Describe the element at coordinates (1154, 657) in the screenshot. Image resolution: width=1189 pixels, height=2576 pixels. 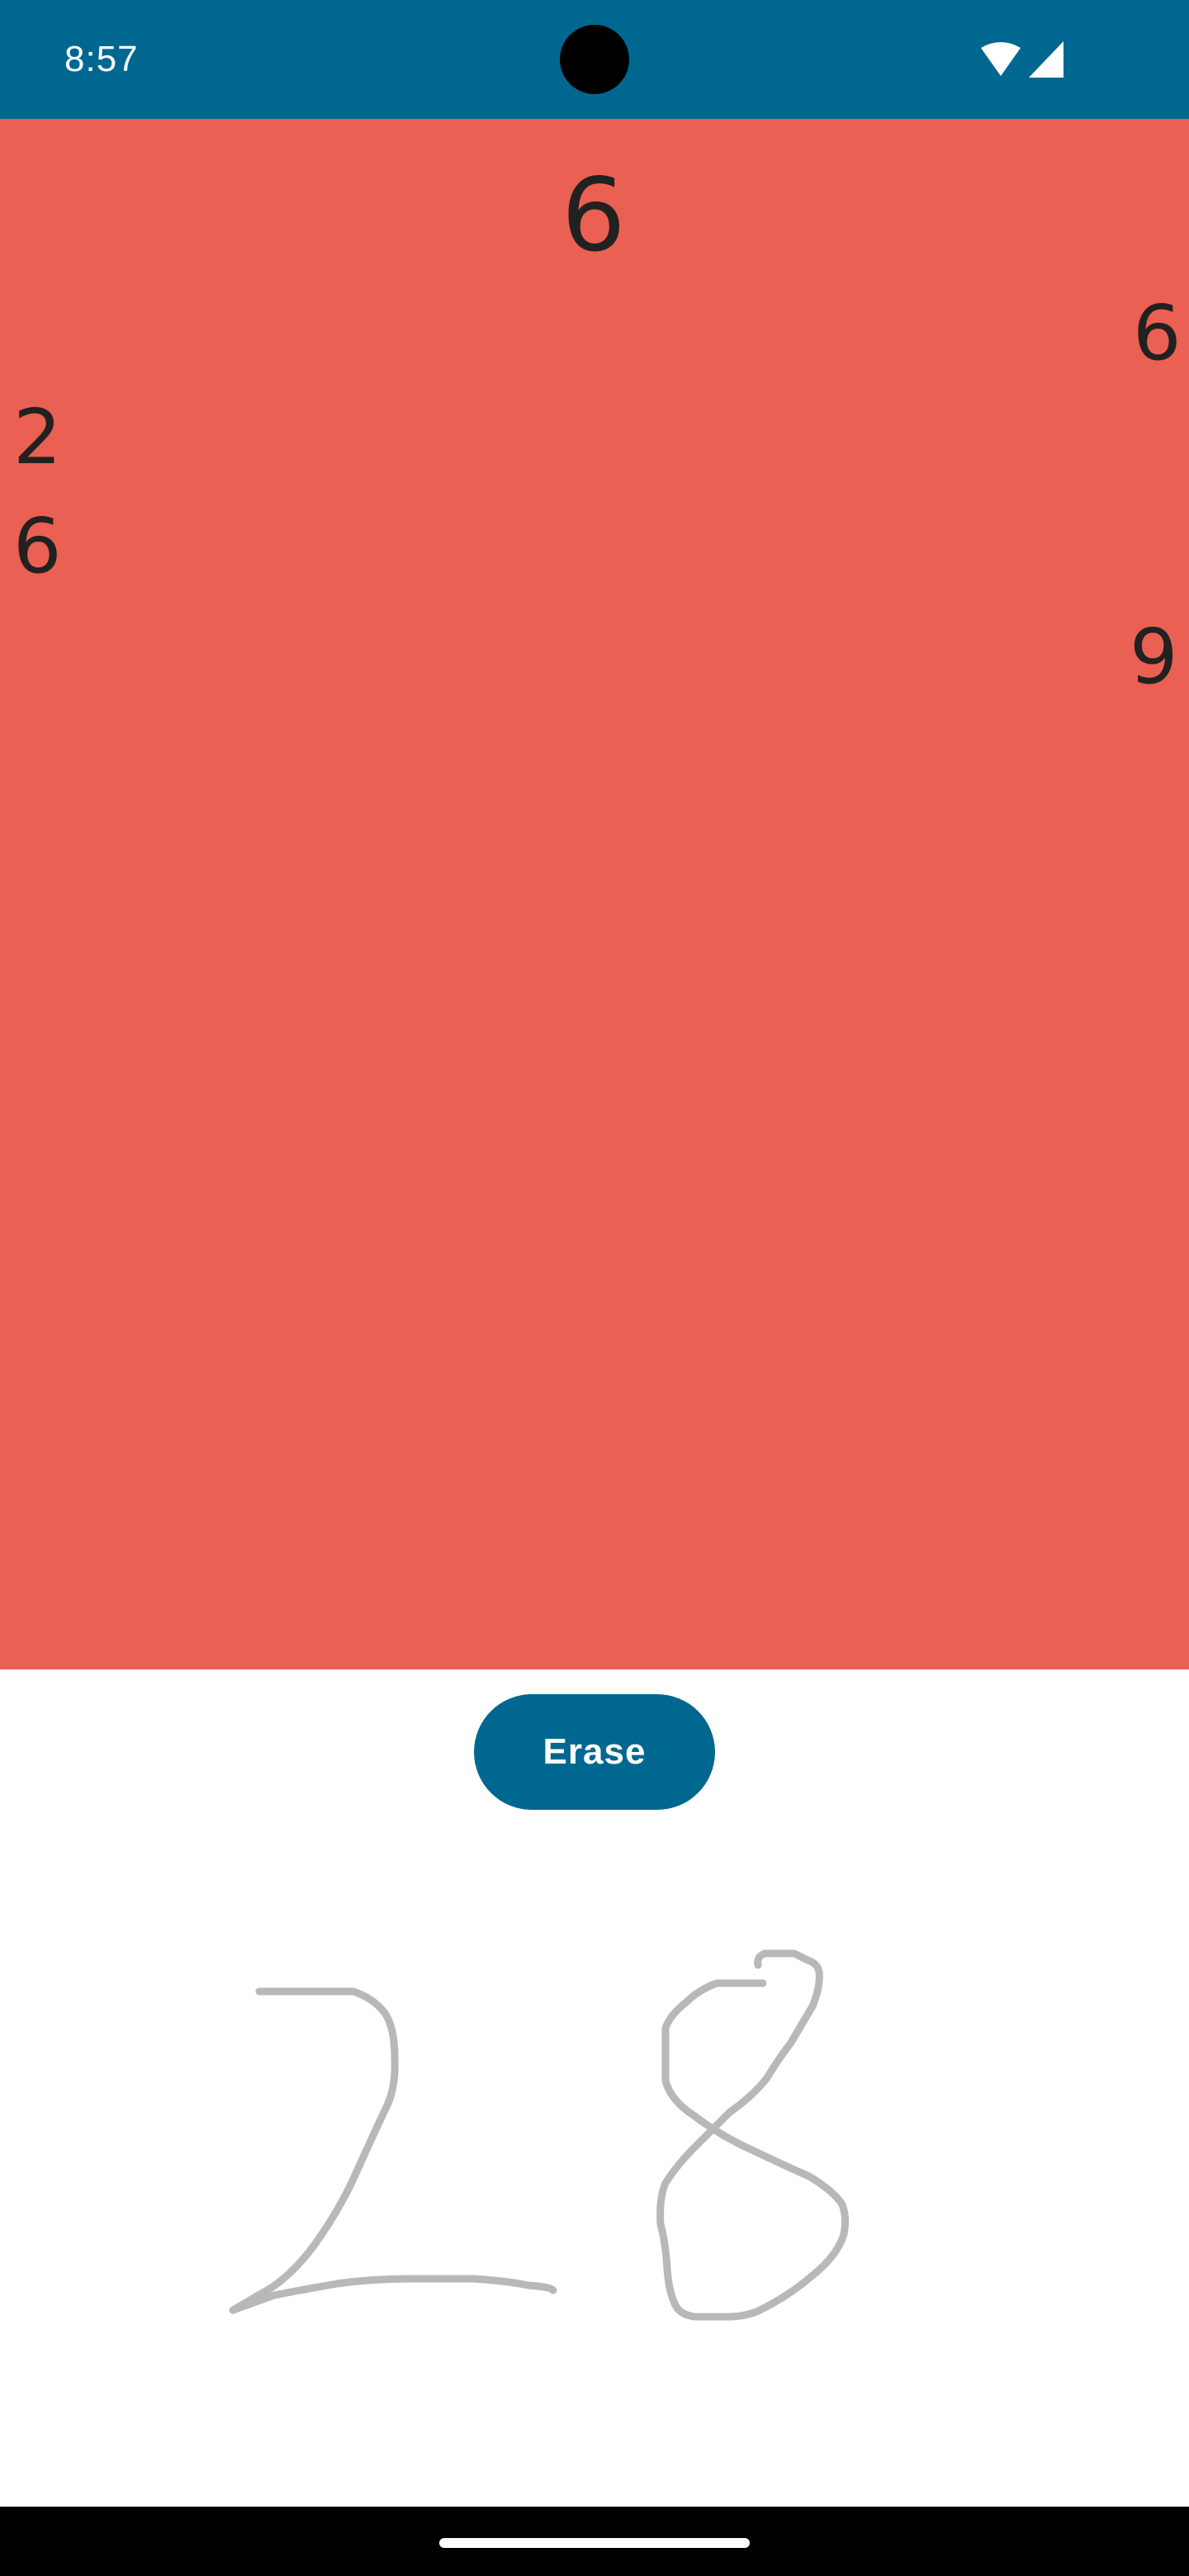
I see `candidate-digit: 9` at that location.